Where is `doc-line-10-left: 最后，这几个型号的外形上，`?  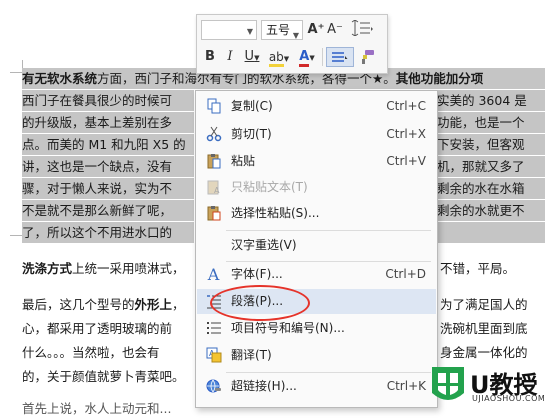 doc-line-10-left: 最后，这几个型号的外形上， is located at coordinates (103, 304).